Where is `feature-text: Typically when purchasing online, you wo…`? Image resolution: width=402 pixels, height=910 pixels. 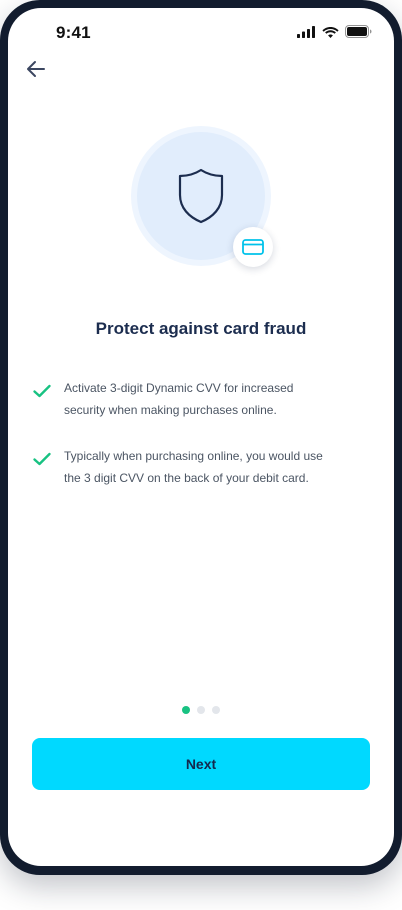 feature-text: Typically when purchasing online, you wo… is located at coordinates (193, 467).